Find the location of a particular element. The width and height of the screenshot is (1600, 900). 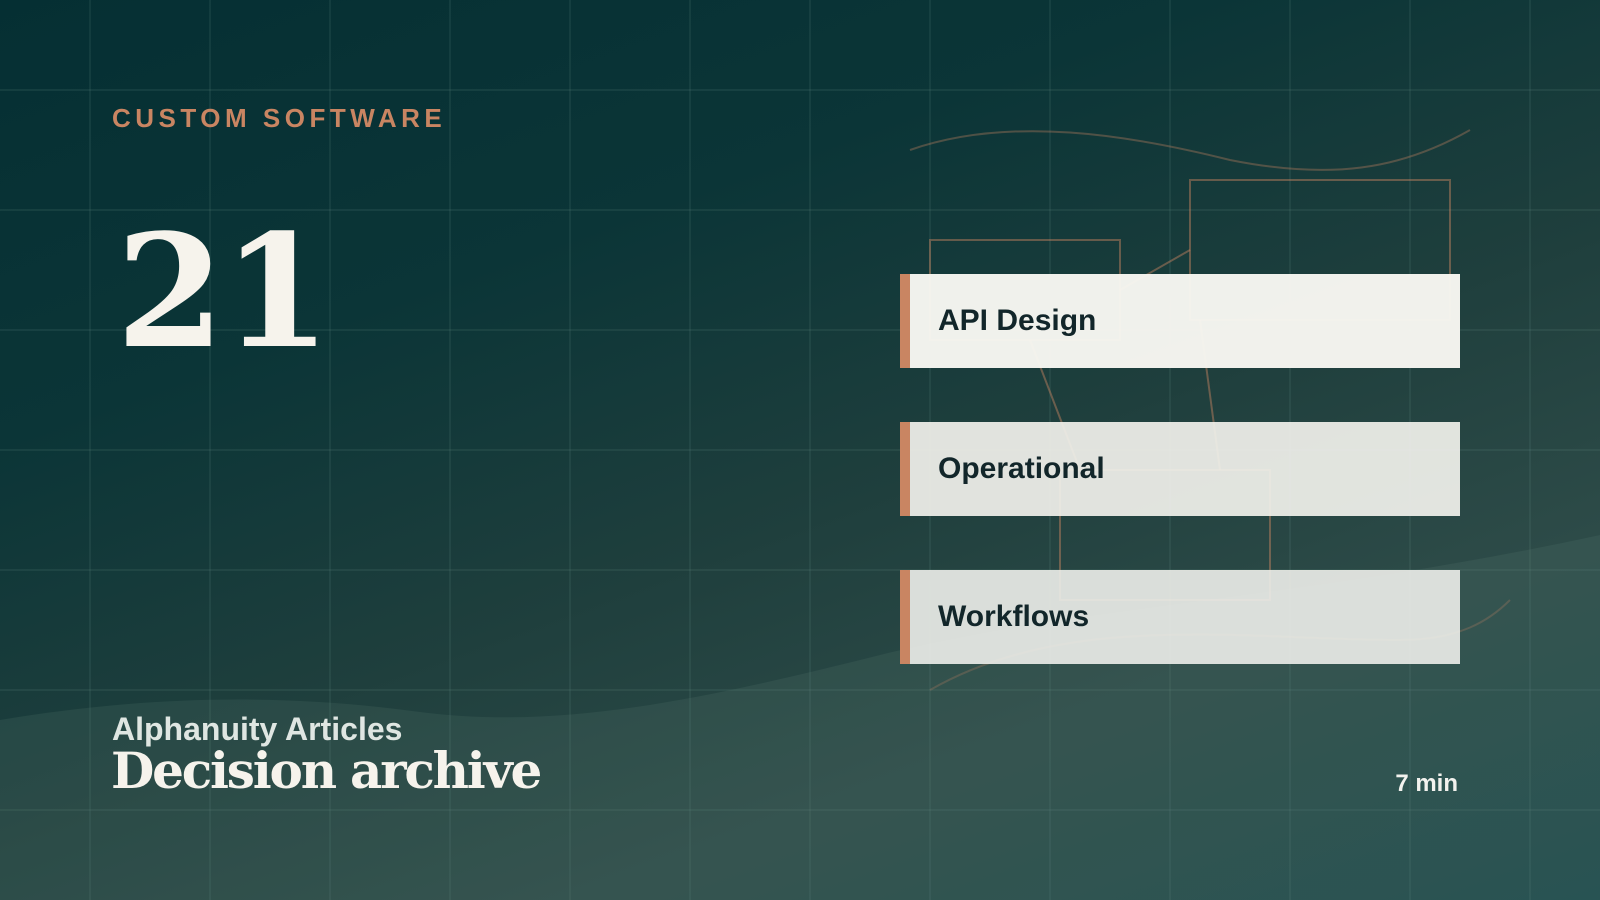

topic-label: API Design is located at coordinates (1017, 320).